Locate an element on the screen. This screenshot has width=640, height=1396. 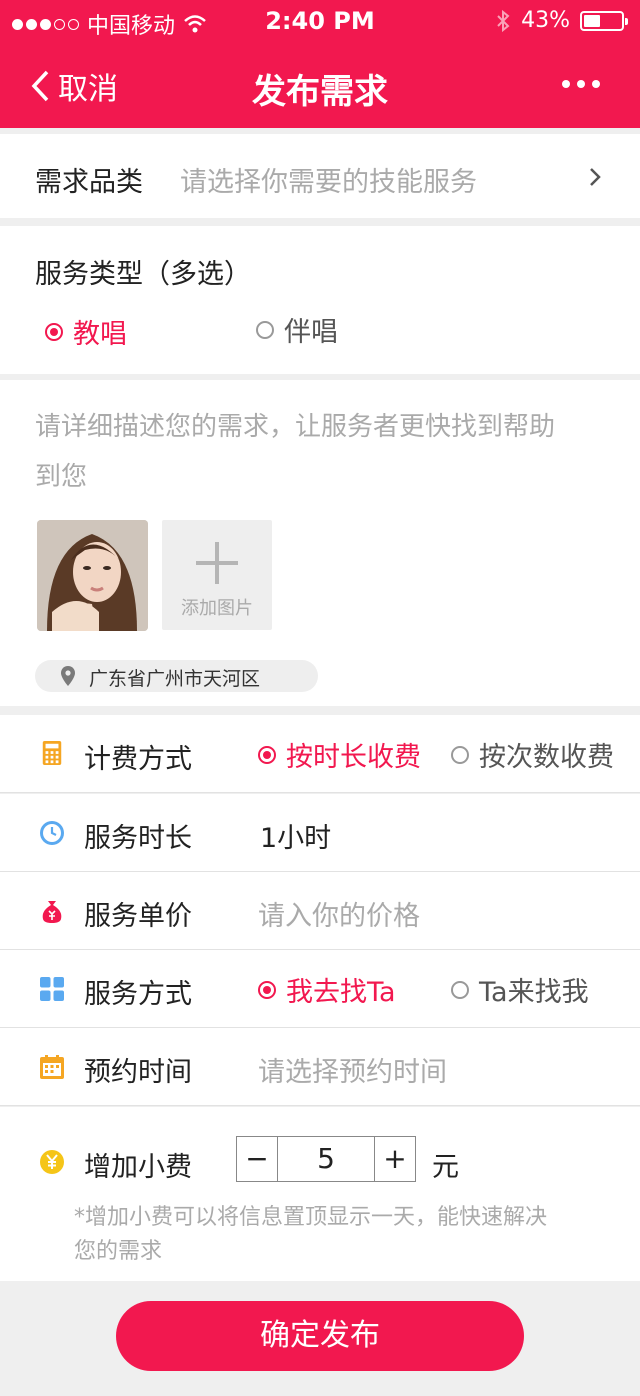
category-row: 需求品类 请选择你需要的技能服务 is located at coordinates (320, 176).